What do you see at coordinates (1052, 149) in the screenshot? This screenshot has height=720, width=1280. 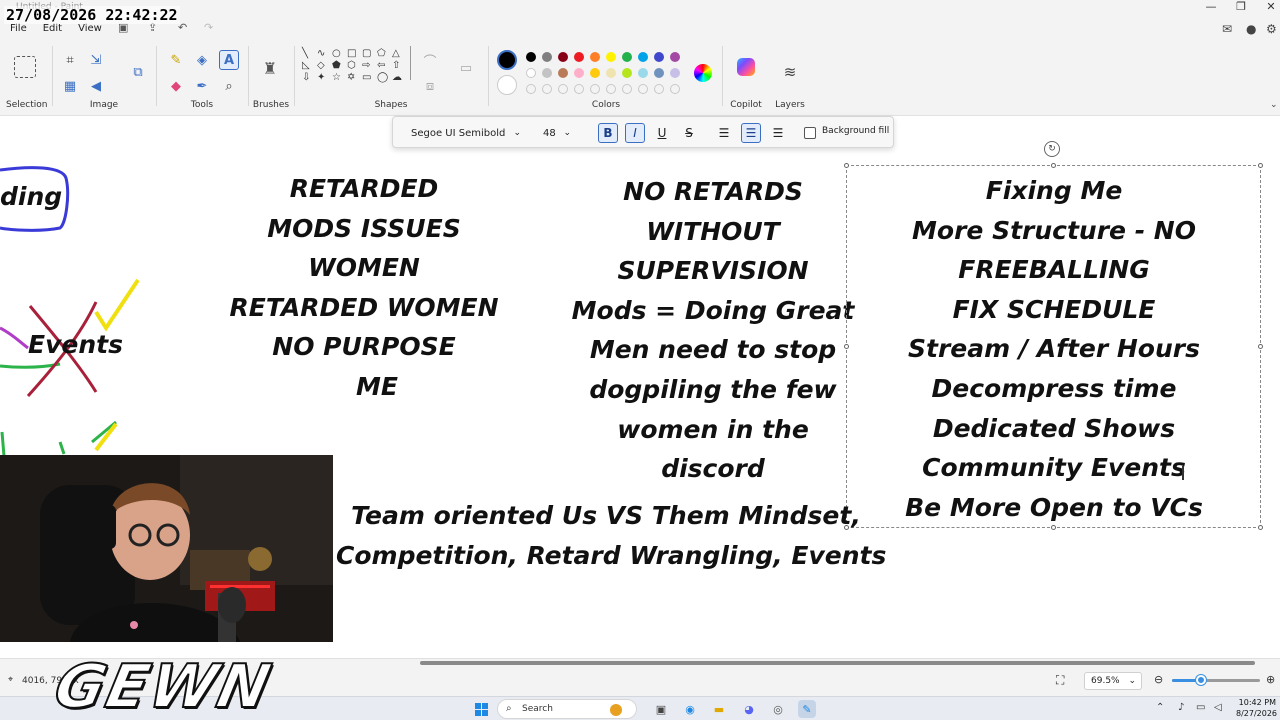 I see `rotate-handle-icon: ↻` at bounding box center [1052, 149].